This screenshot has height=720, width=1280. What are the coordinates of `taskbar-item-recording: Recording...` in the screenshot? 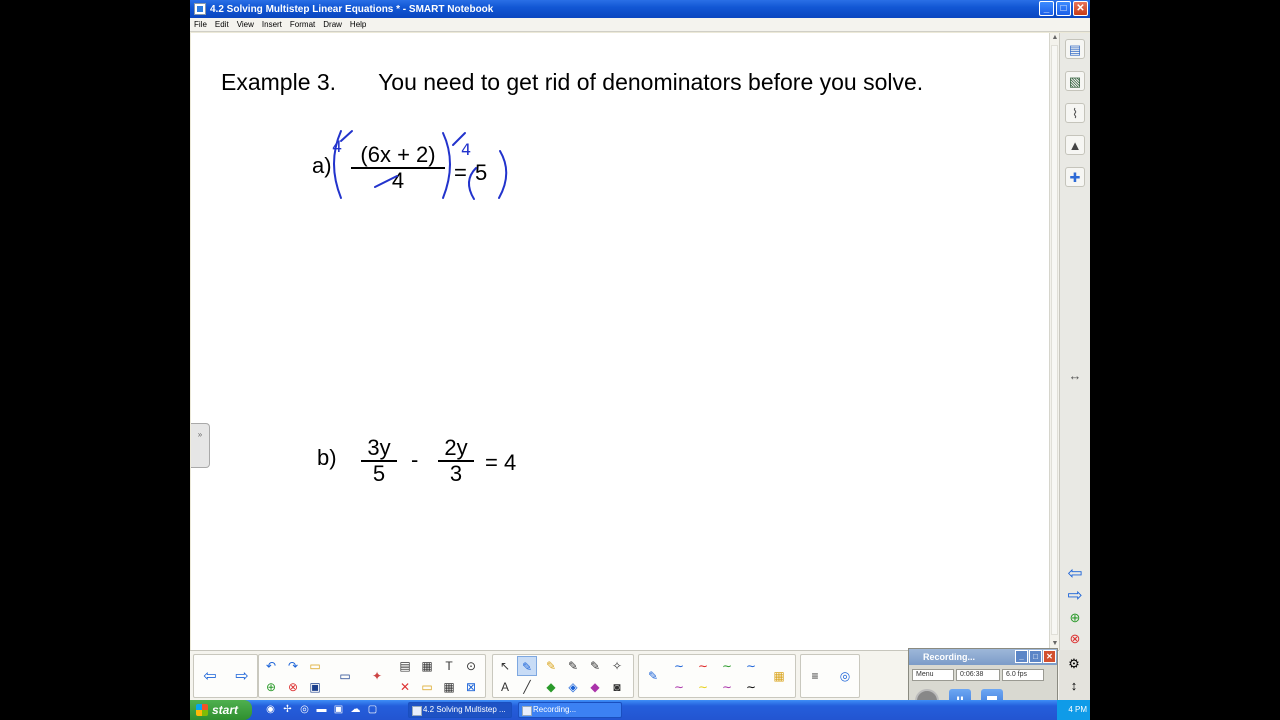 It's located at (570, 710).